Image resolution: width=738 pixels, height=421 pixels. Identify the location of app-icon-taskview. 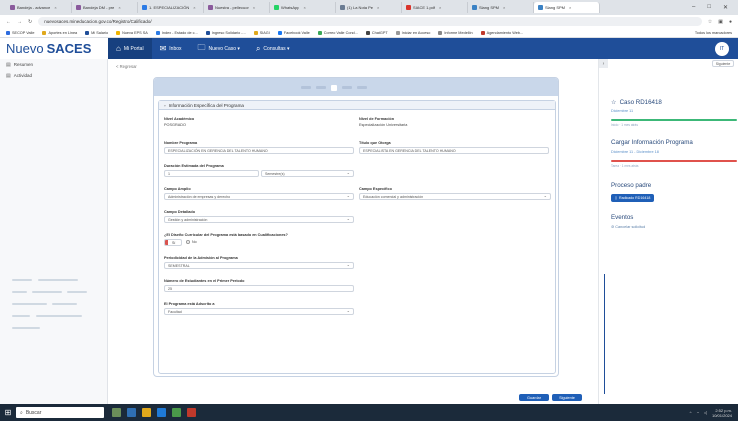
(131, 412).